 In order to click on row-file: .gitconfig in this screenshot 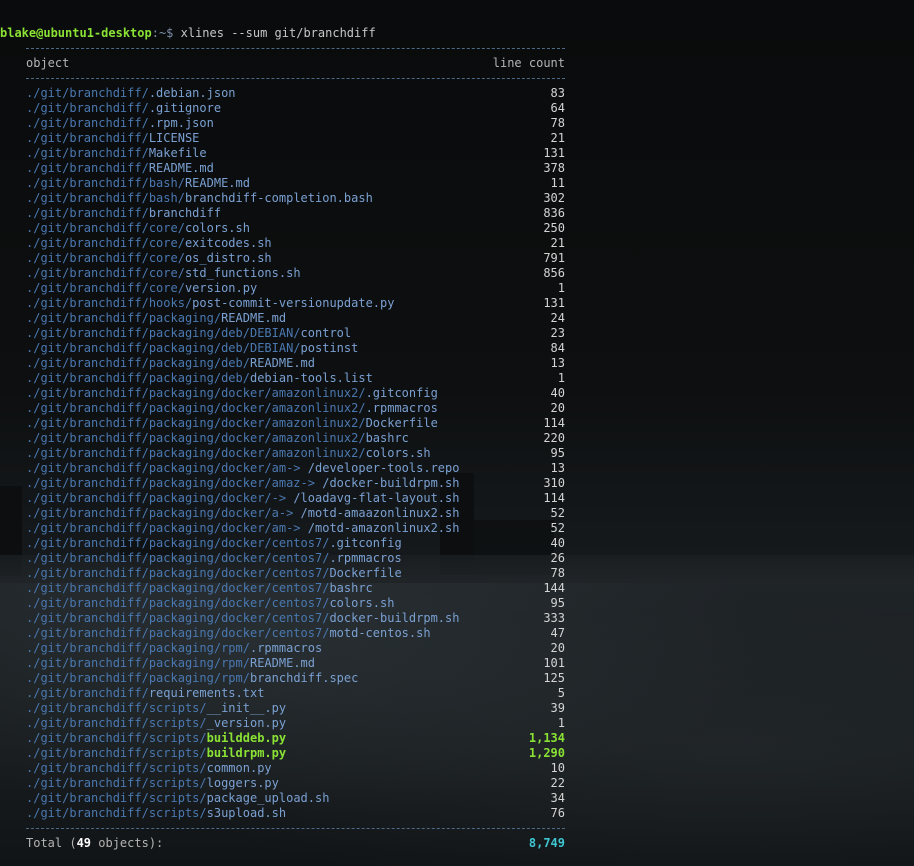, I will do `click(401, 393)`.